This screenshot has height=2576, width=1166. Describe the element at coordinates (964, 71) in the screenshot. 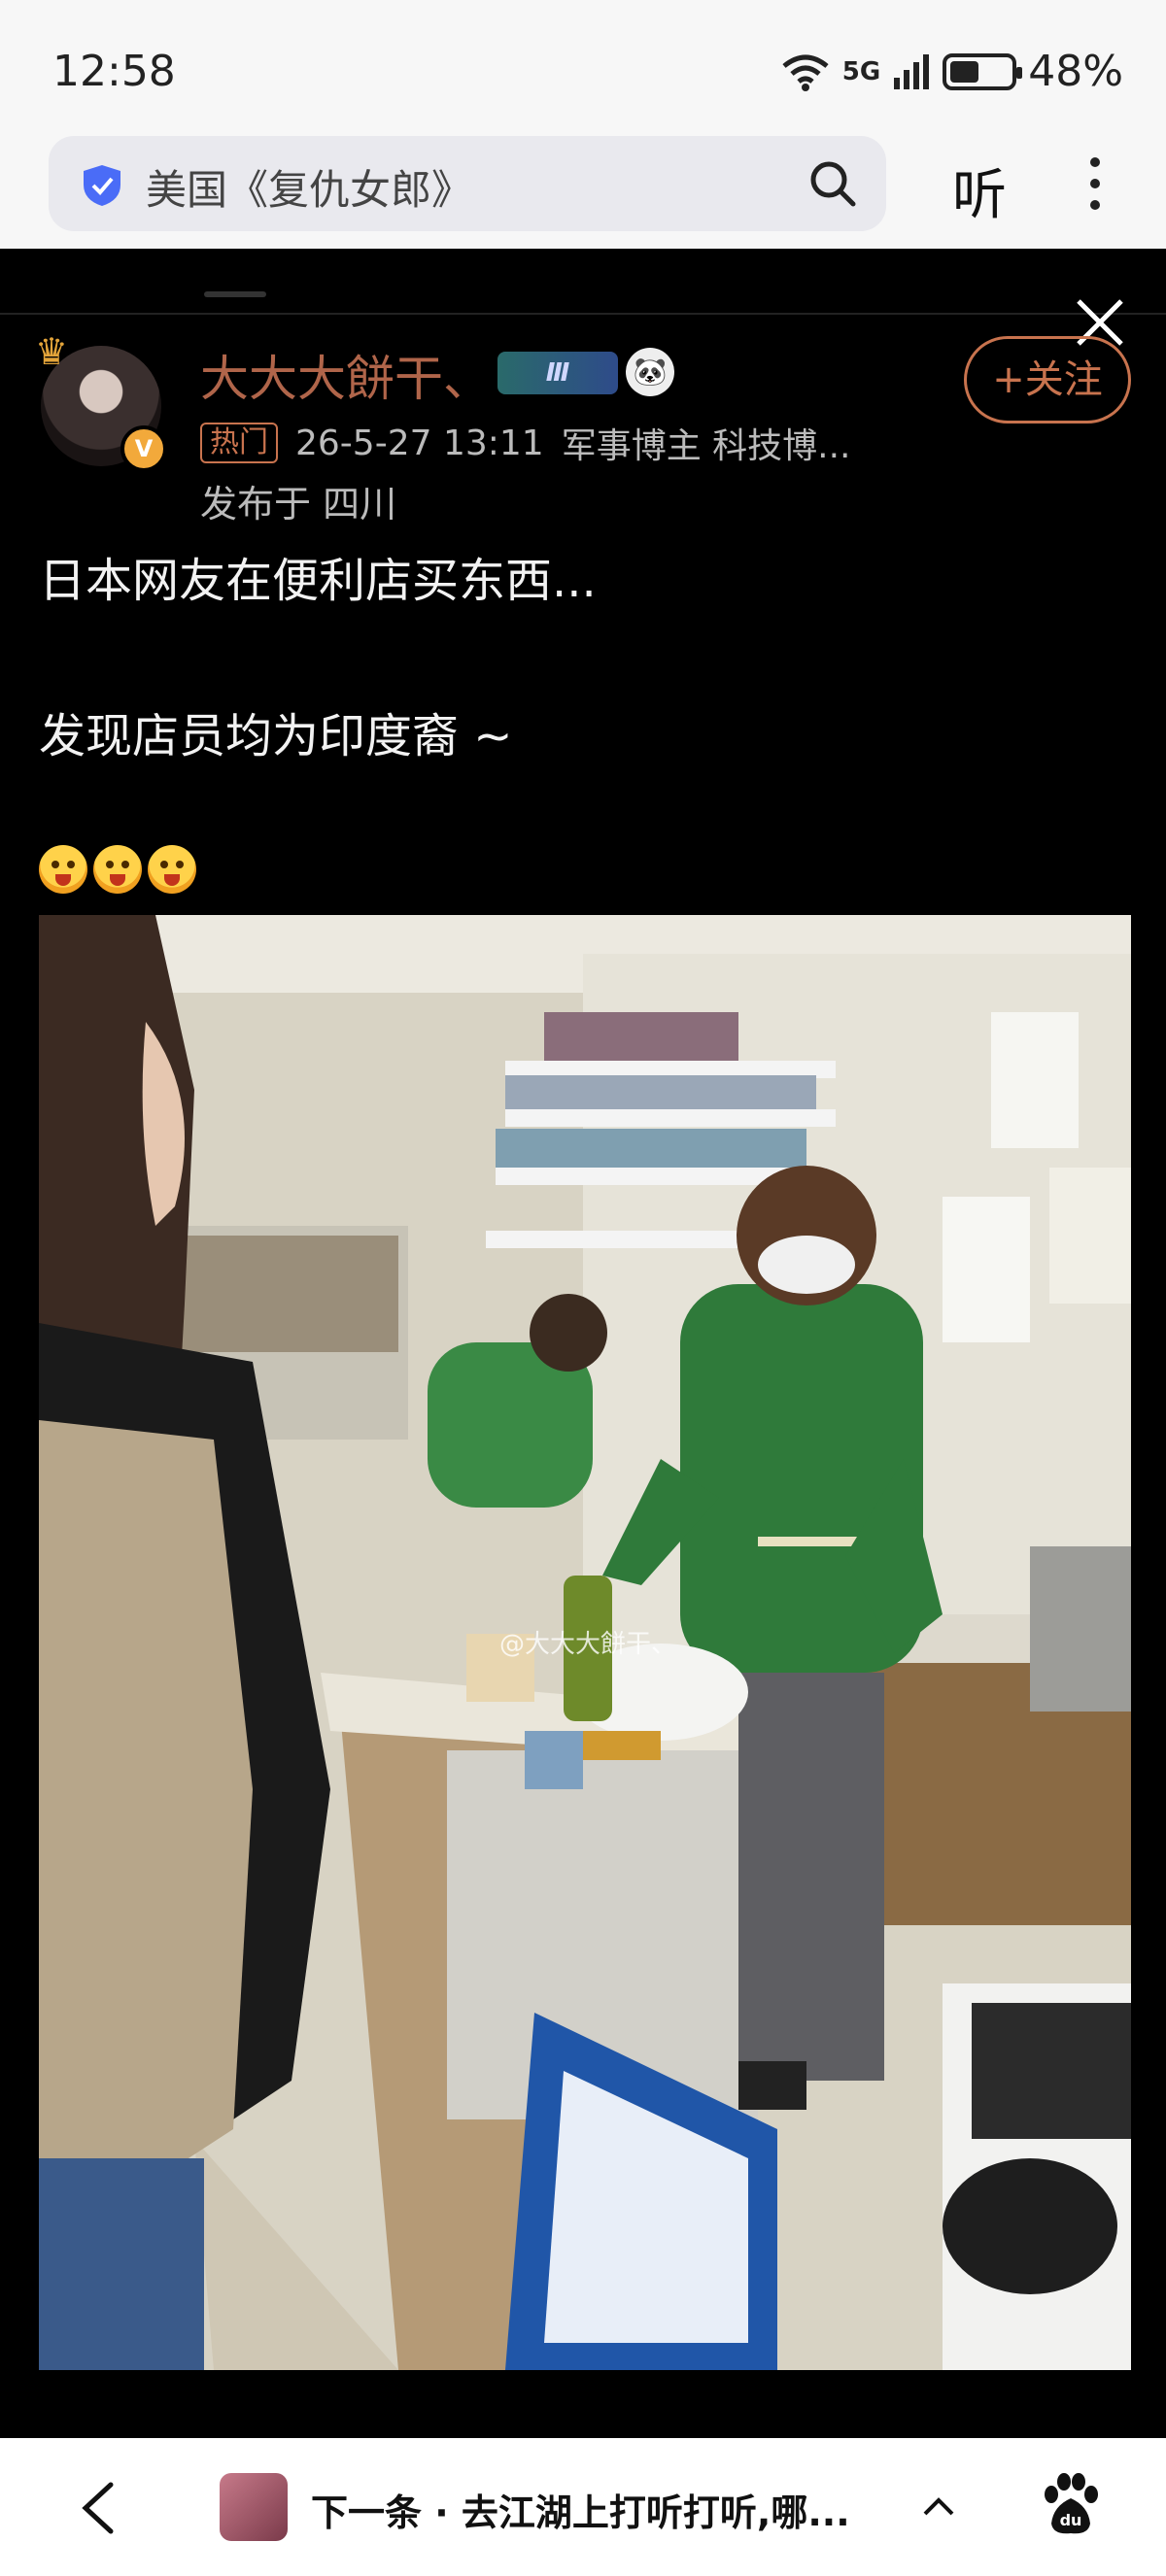

I see `battery-fill` at that location.